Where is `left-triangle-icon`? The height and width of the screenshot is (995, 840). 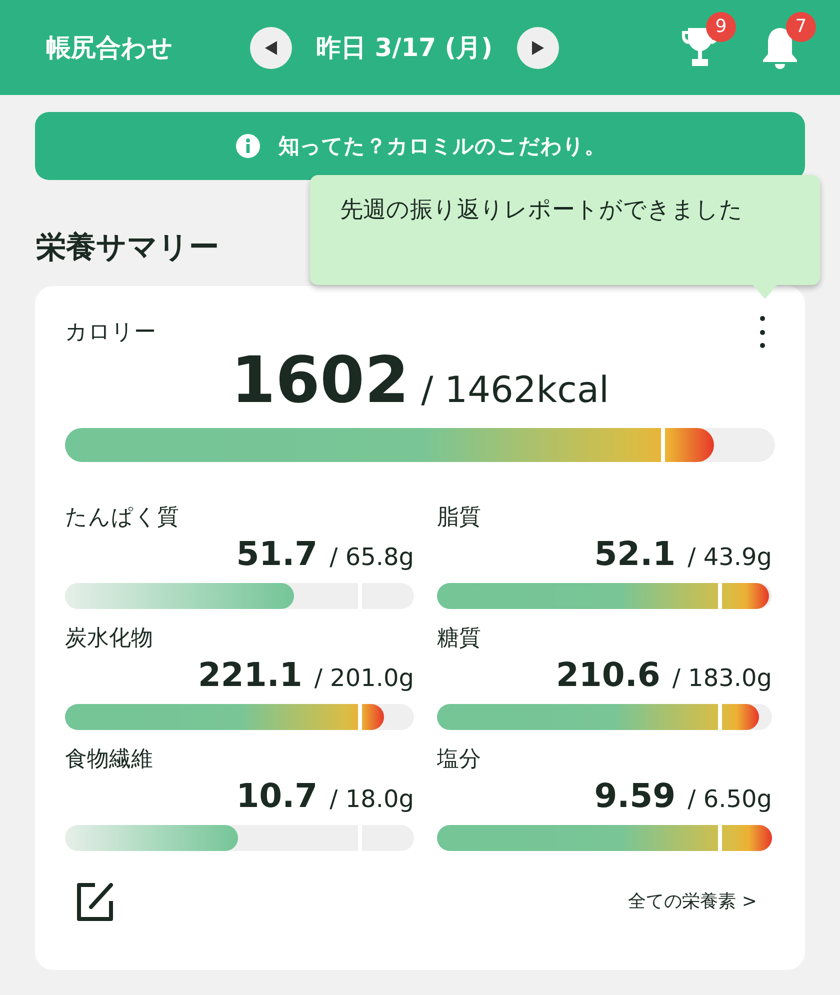
left-triangle-icon is located at coordinates (271, 48).